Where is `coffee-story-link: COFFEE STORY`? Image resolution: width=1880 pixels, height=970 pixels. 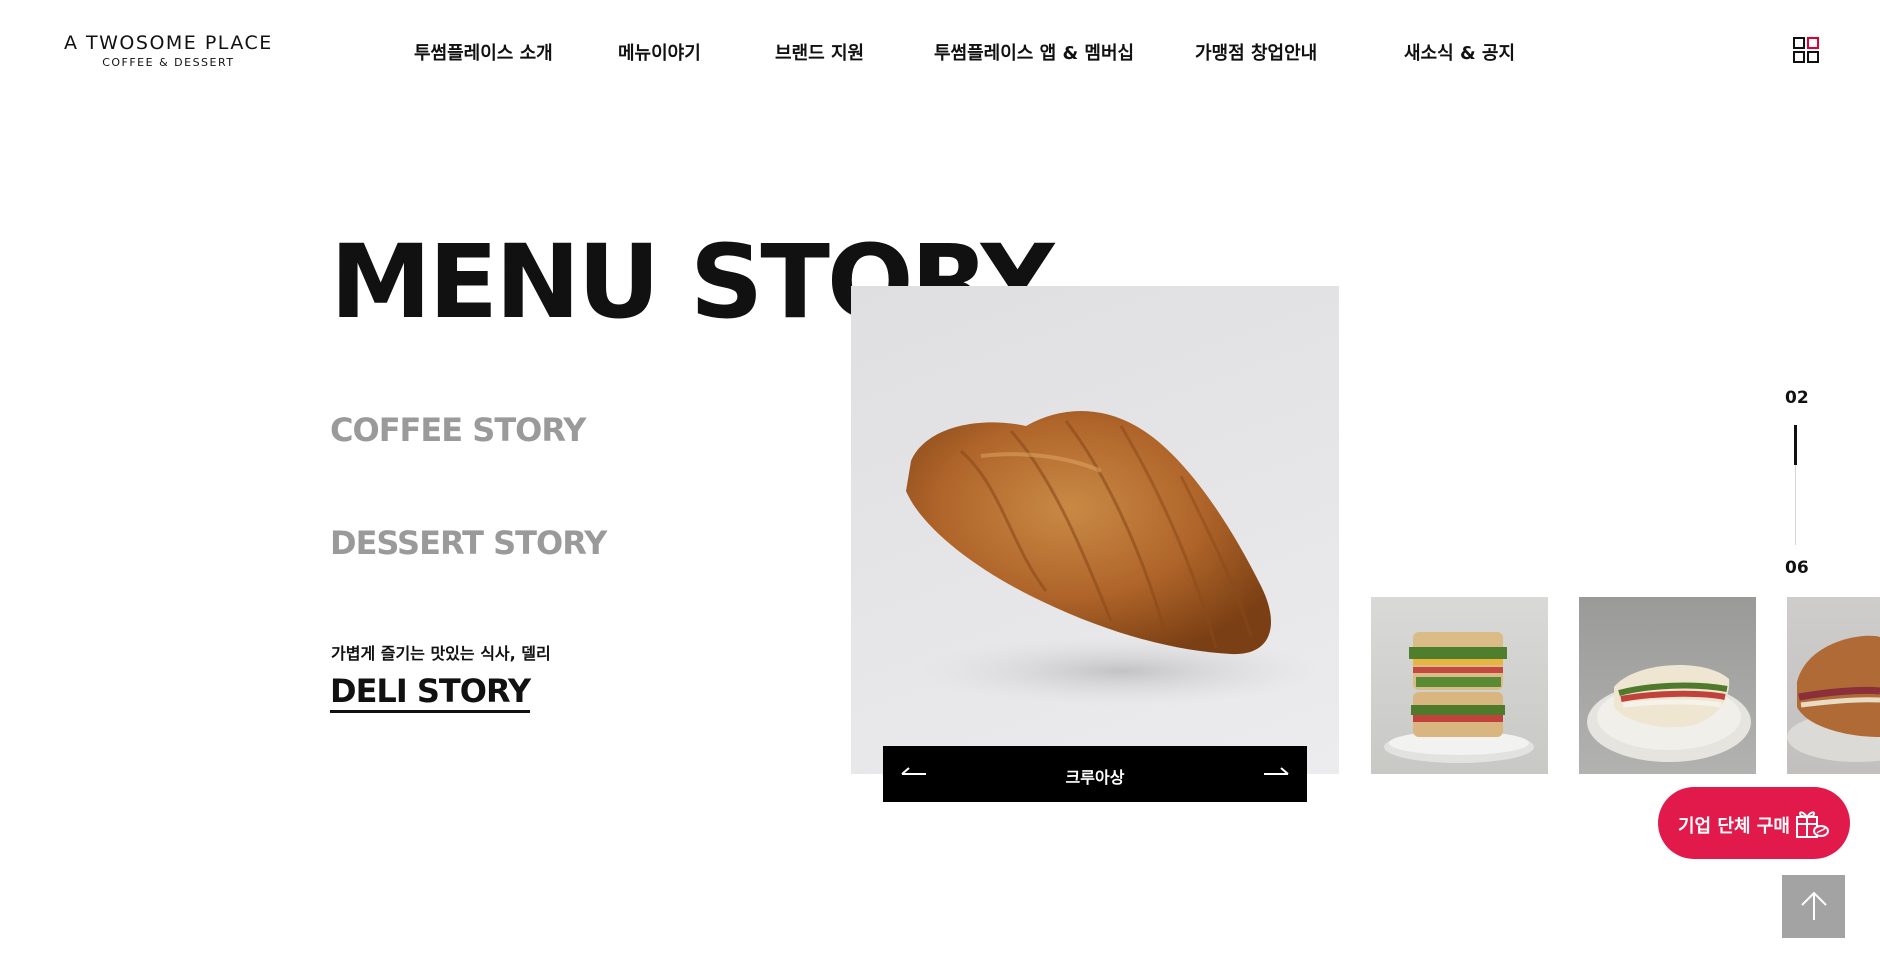 coffee-story-link: COFFEE STORY is located at coordinates (458, 430).